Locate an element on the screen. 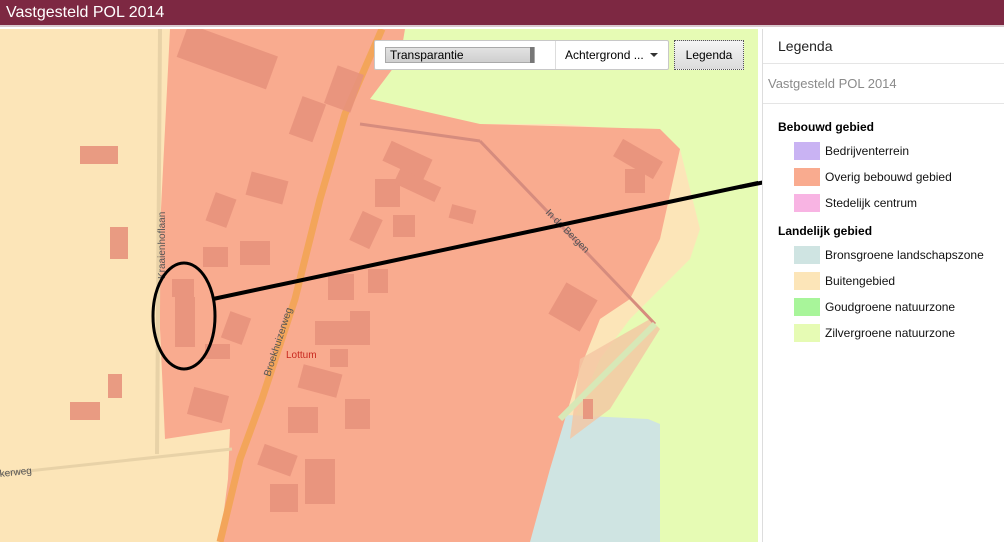  legend-item: Stedelijk centrum is located at coordinates (883, 203).